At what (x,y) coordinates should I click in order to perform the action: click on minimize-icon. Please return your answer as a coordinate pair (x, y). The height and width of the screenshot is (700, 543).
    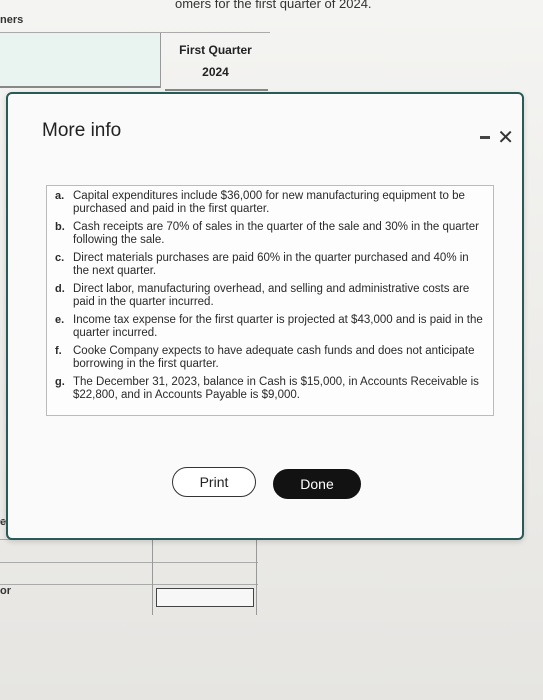
    Looking at the image, I should click on (485, 137).